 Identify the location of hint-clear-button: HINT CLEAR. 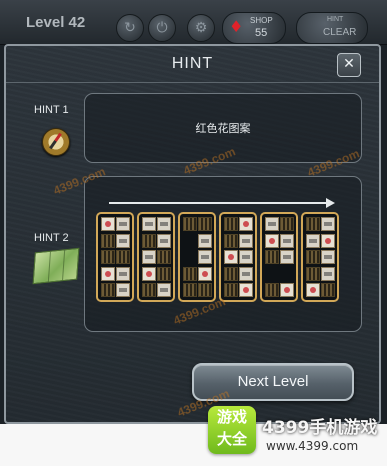
(332, 28).